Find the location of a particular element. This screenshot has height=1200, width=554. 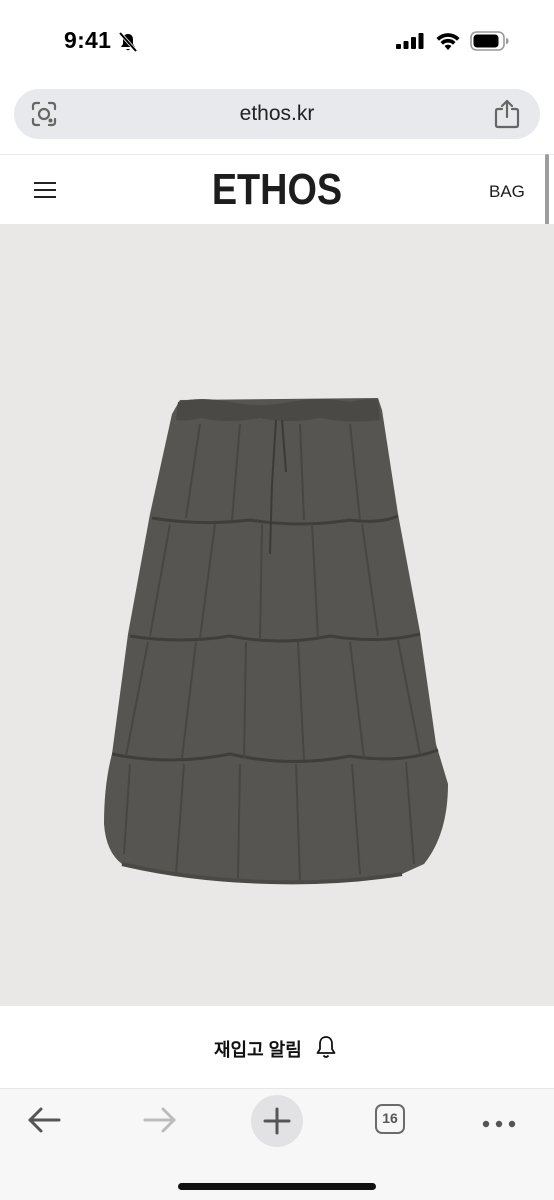

back-arrow-icon is located at coordinates (44, 1122).